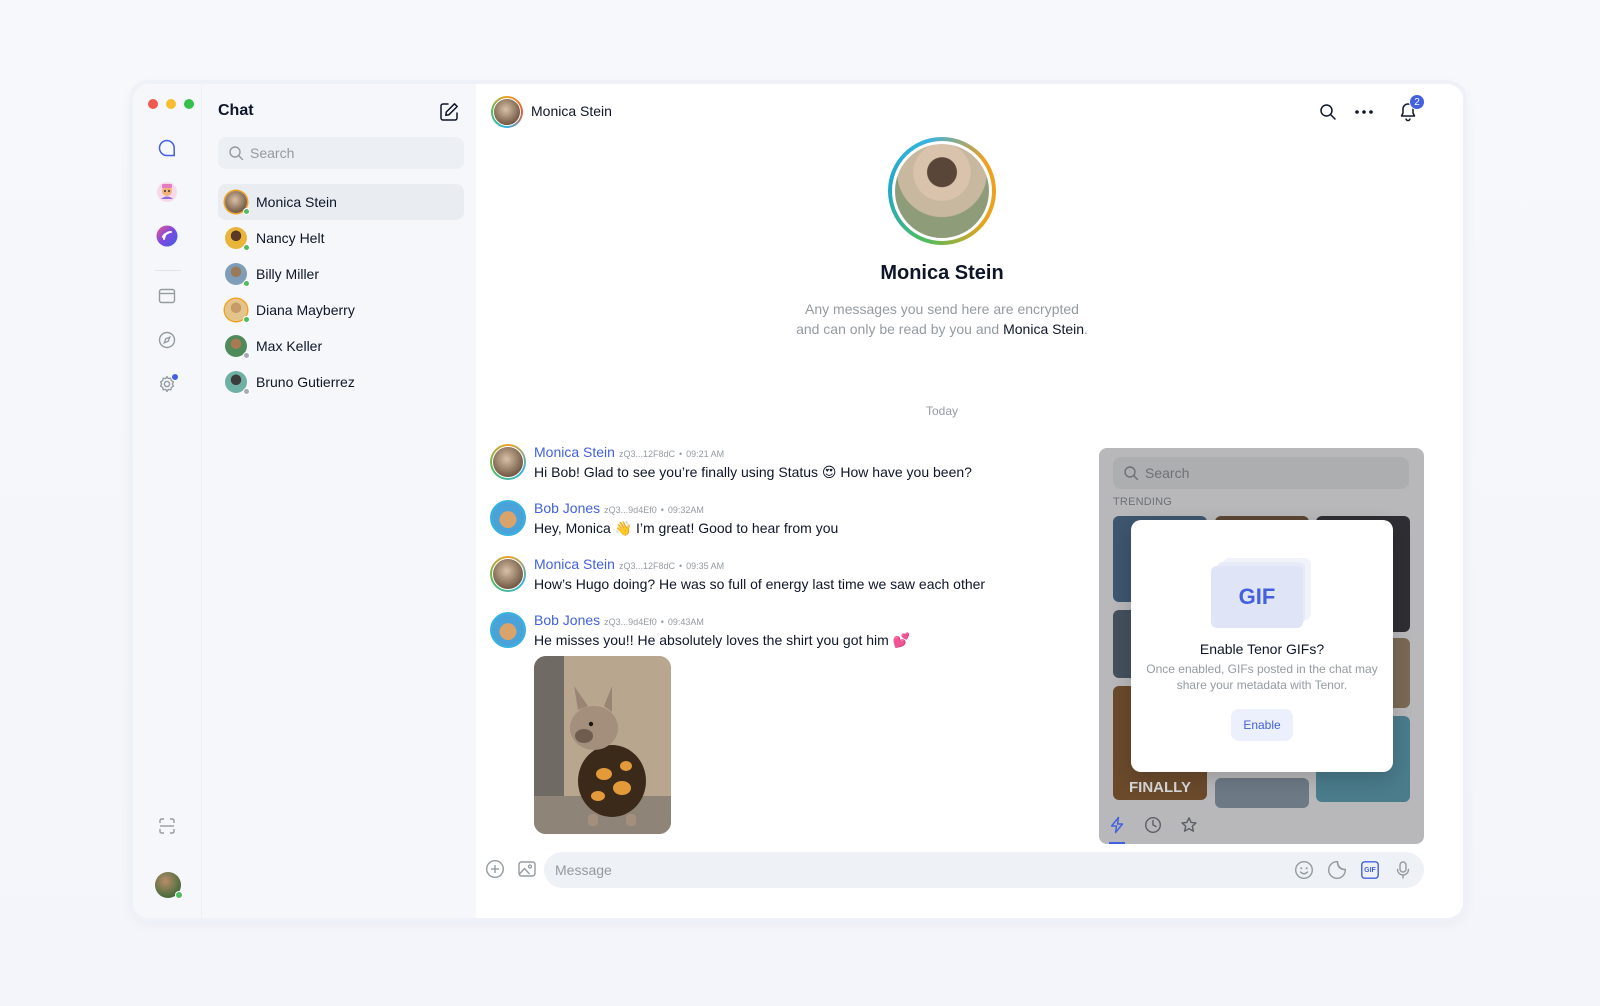 The width and height of the screenshot is (1600, 1006). I want to click on contact-name: Max Keller, so click(289, 346).